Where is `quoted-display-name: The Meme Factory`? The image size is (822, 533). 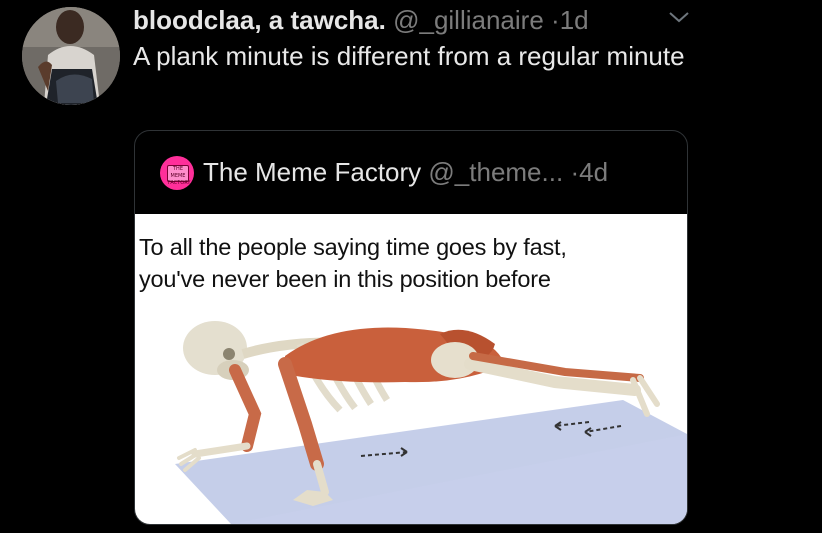
quoted-display-name: The Meme Factory is located at coordinates (312, 172).